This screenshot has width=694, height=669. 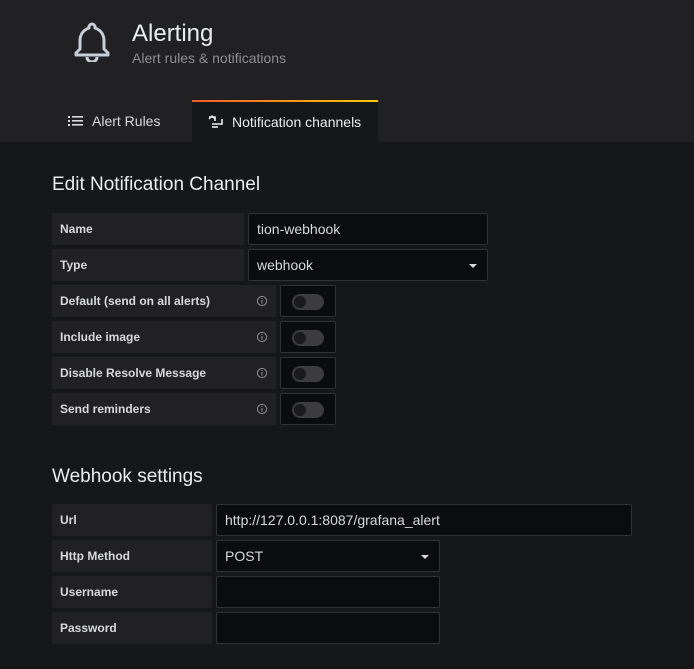 What do you see at coordinates (105, 409) in the screenshot?
I see `send-reminders-label-text: Send reminders` at bounding box center [105, 409].